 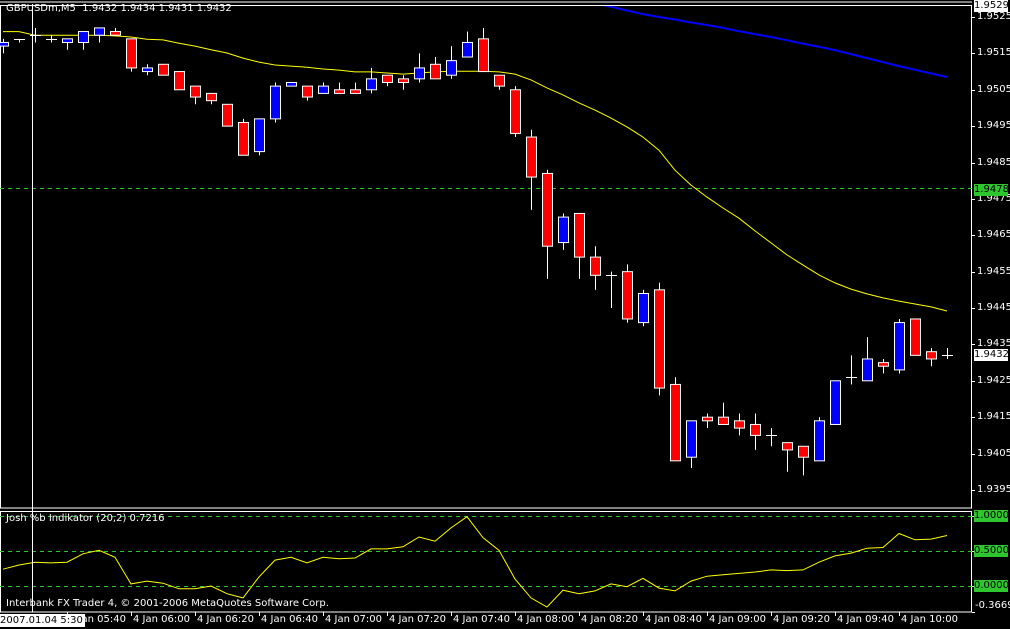 What do you see at coordinates (85, 518) in the screenshot?
I see `indicator-title: Josh %b Indikator (20,2) 0.7216` at bounding box center [85, 518].